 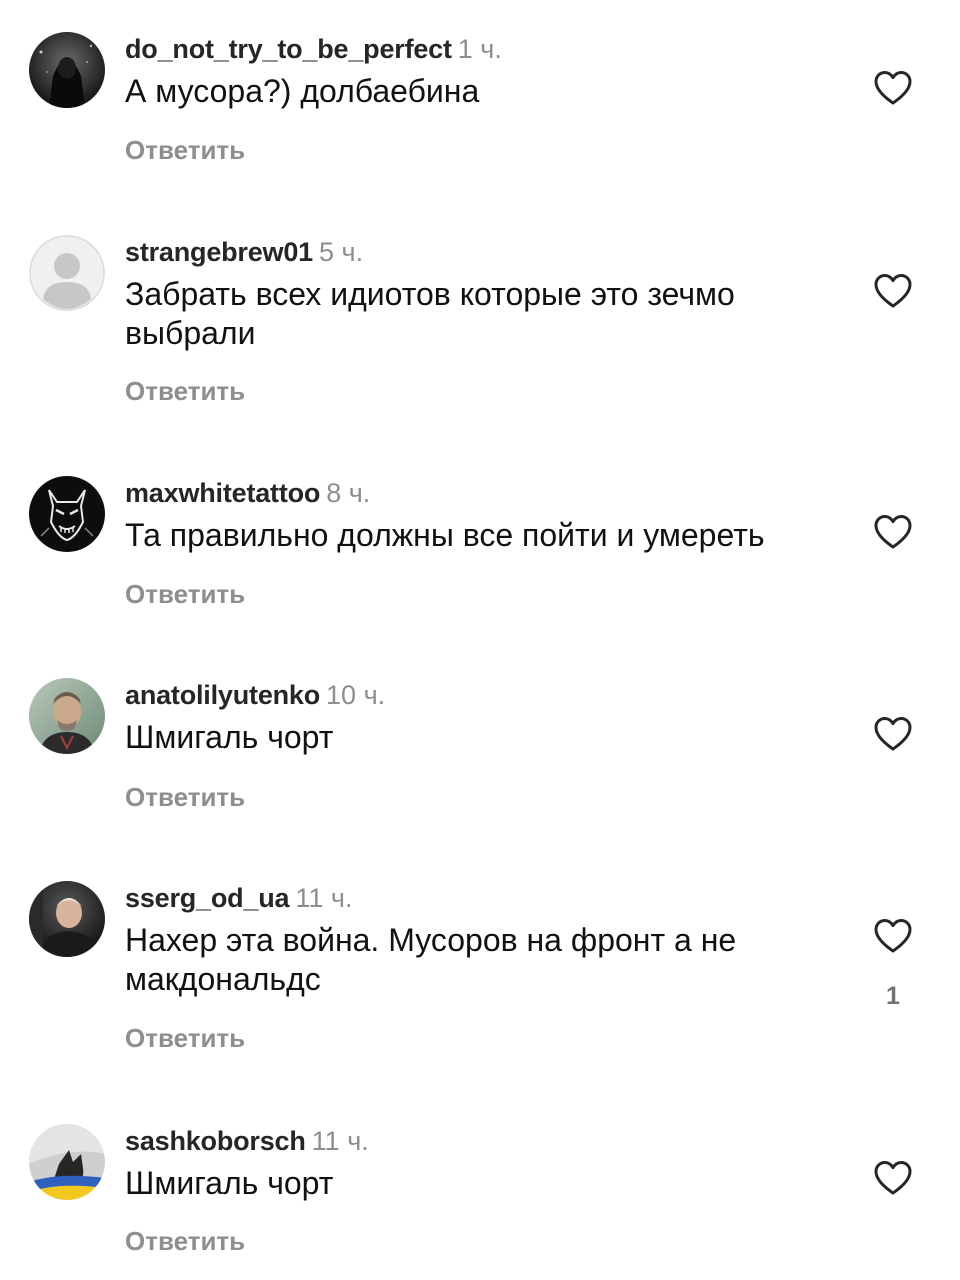 What do you see at coordinates (893, 996) in the screenshot?
I see `like-count: 1` at bounding box center [893, 996].